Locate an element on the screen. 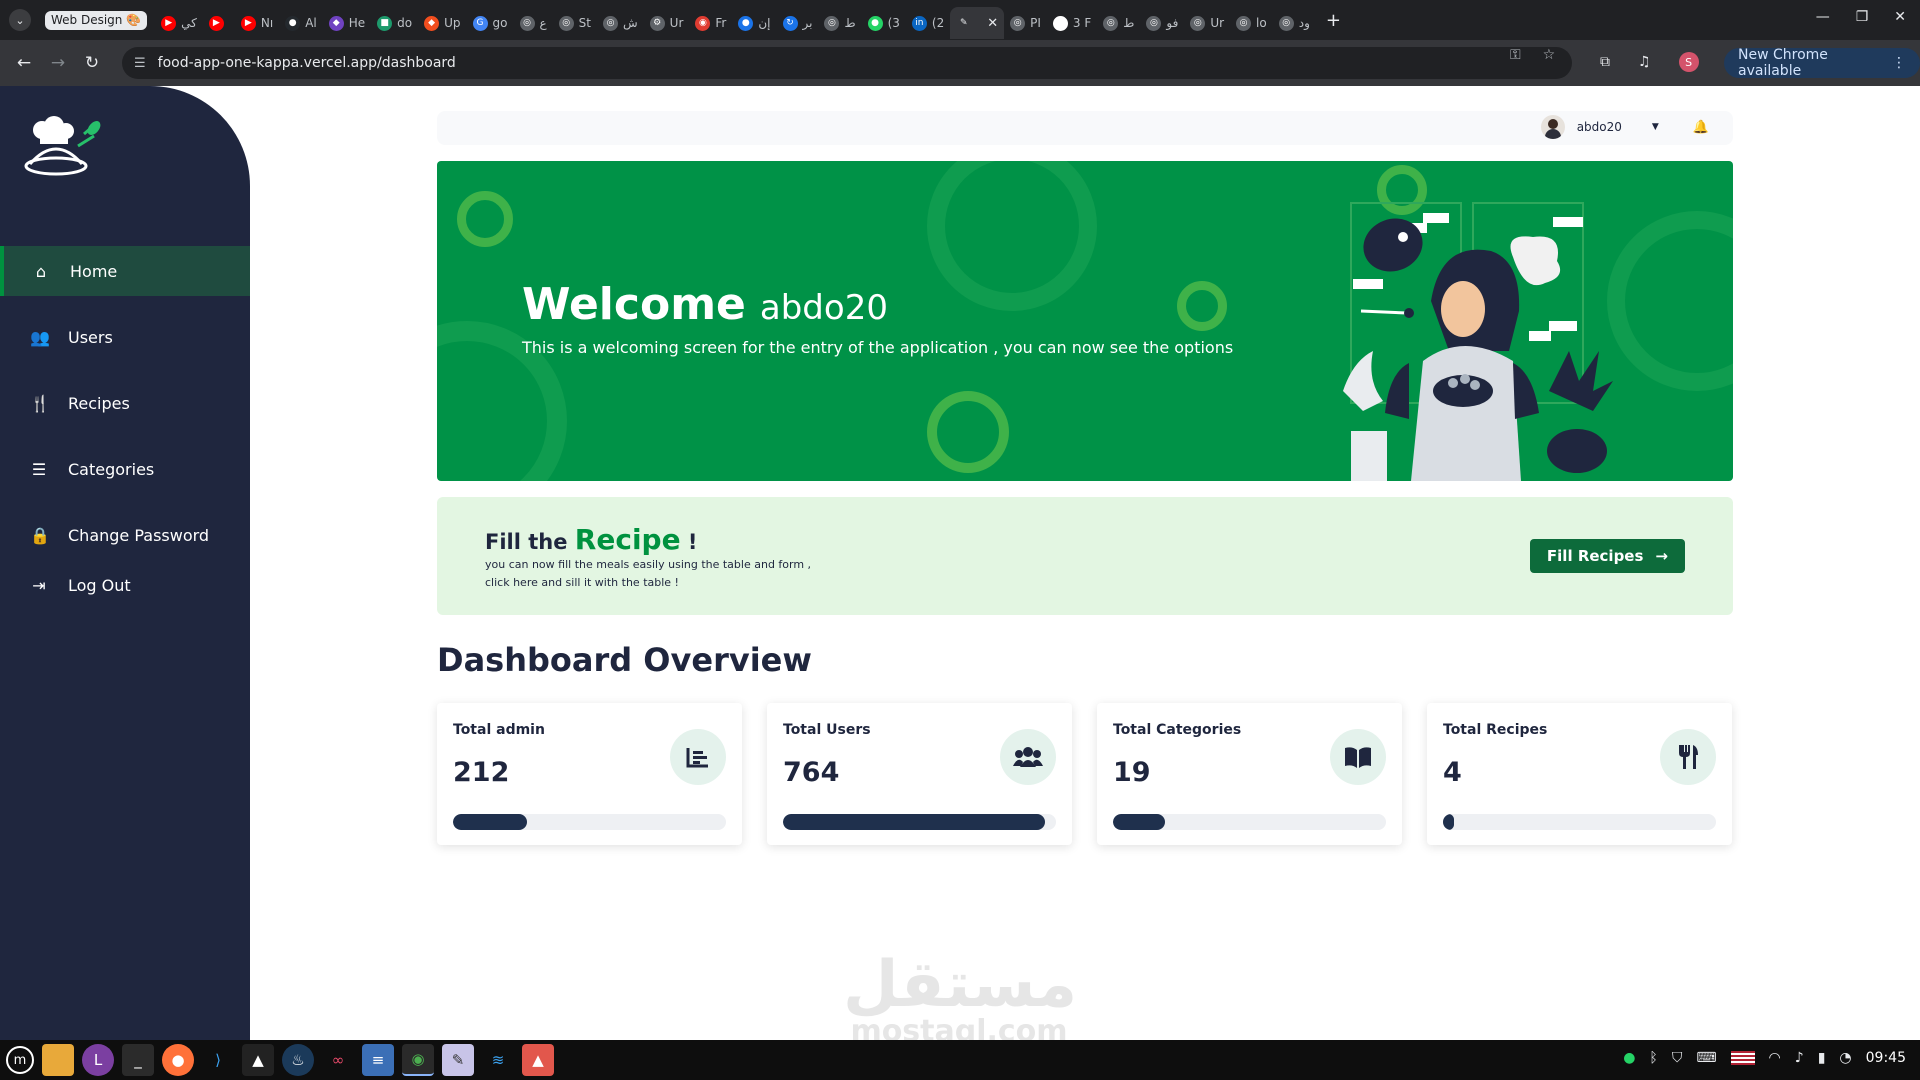 This screenshot has height=1080, width=1920. reload-icon: ↻ is located at coordinates (92, 63).